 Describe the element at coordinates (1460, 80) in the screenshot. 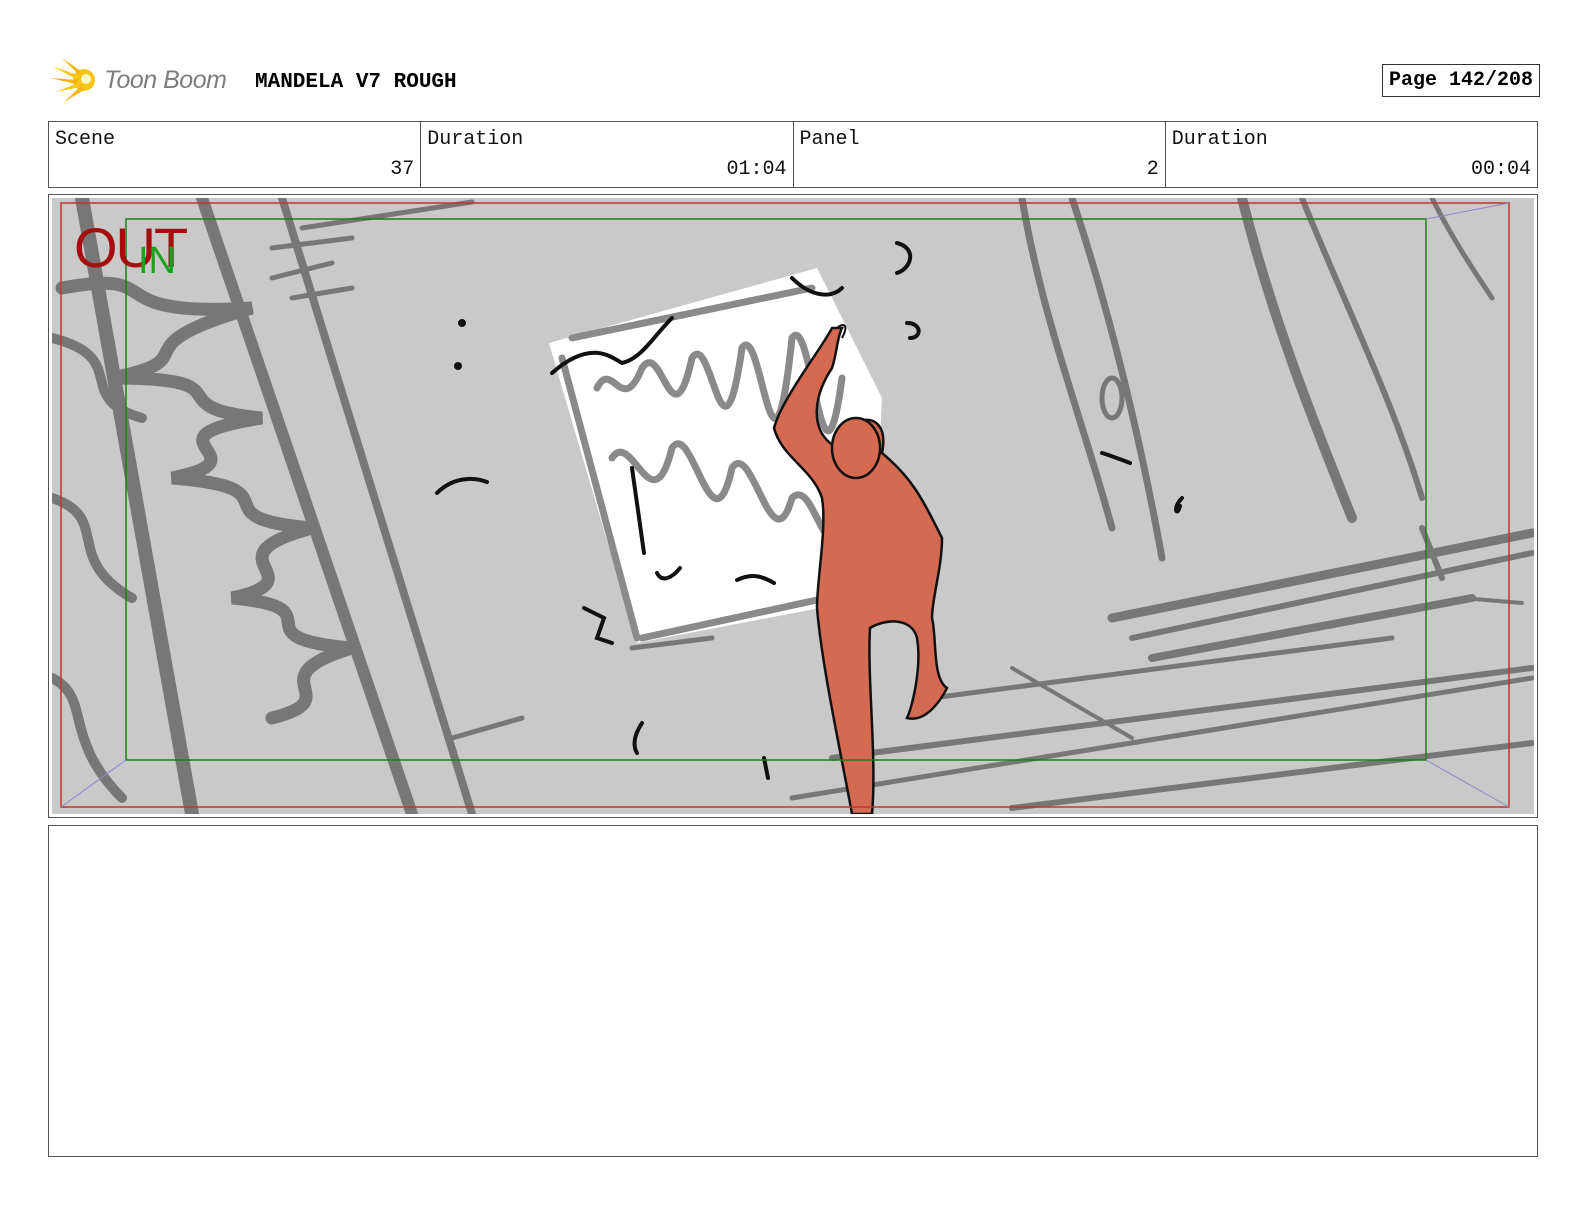

I see `page-counter: Page 142/208` at that location.